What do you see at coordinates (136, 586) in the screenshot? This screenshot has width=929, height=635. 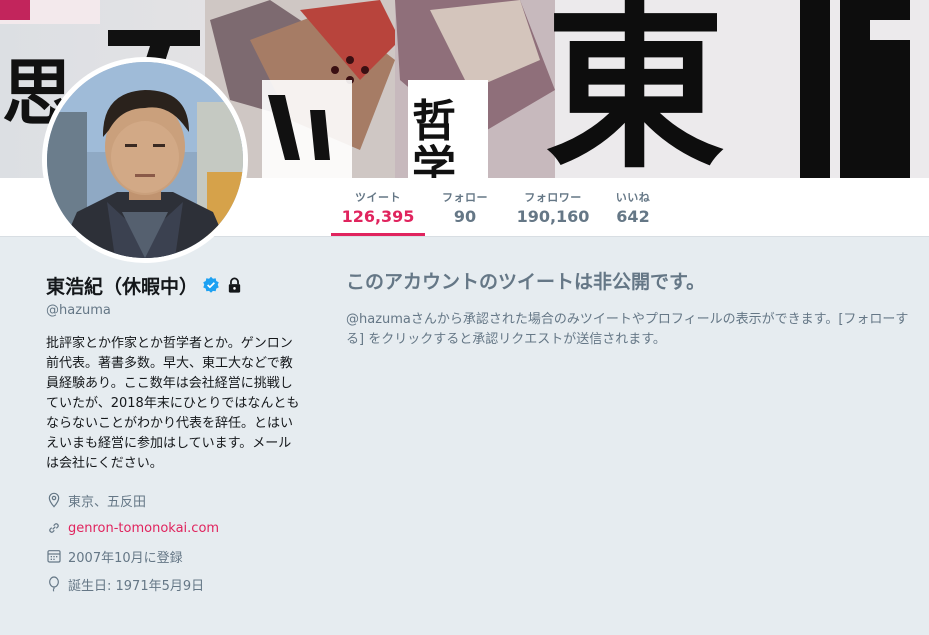 I see `profile-birthday: 誕生日: 1971年5月9日` at bounding box center [136, 586].